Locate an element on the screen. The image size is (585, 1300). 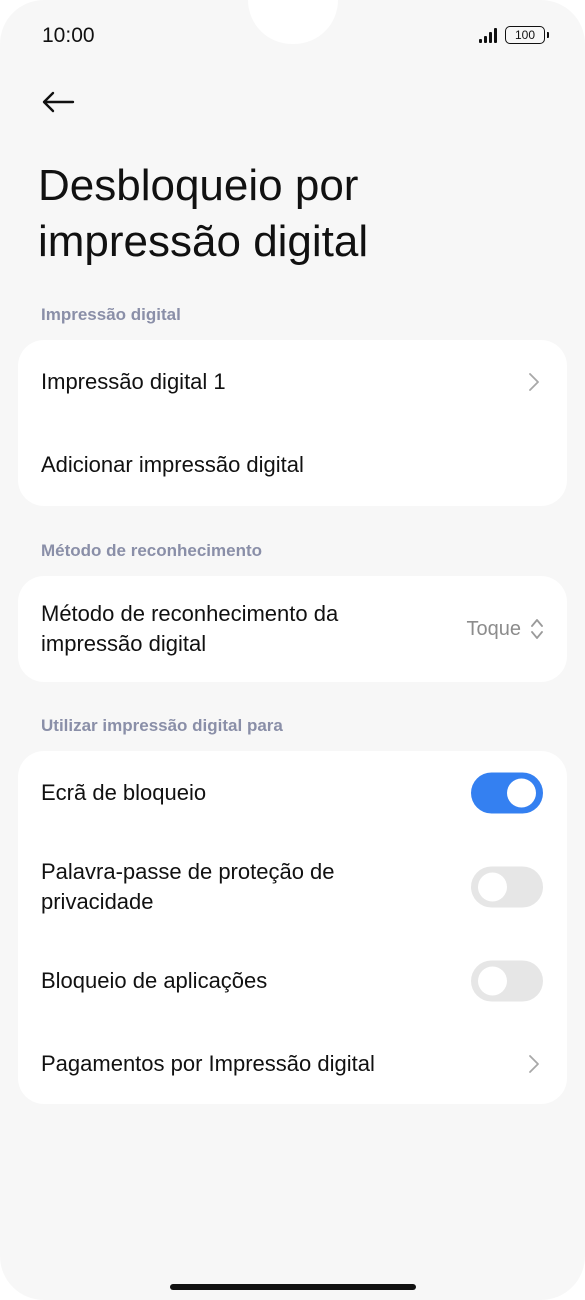
status-time: 10:00 is located at coordinates (68, 35).